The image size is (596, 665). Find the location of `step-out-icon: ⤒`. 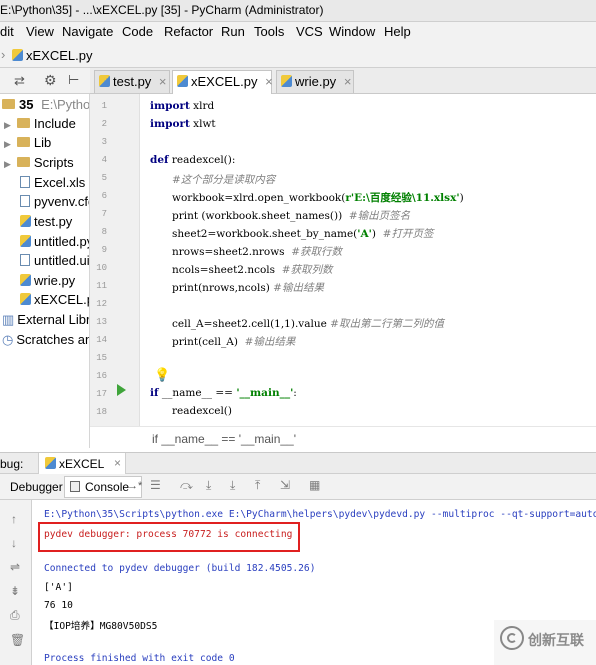

step-out-icon: ⤒ is located at coordinates (257, 485).